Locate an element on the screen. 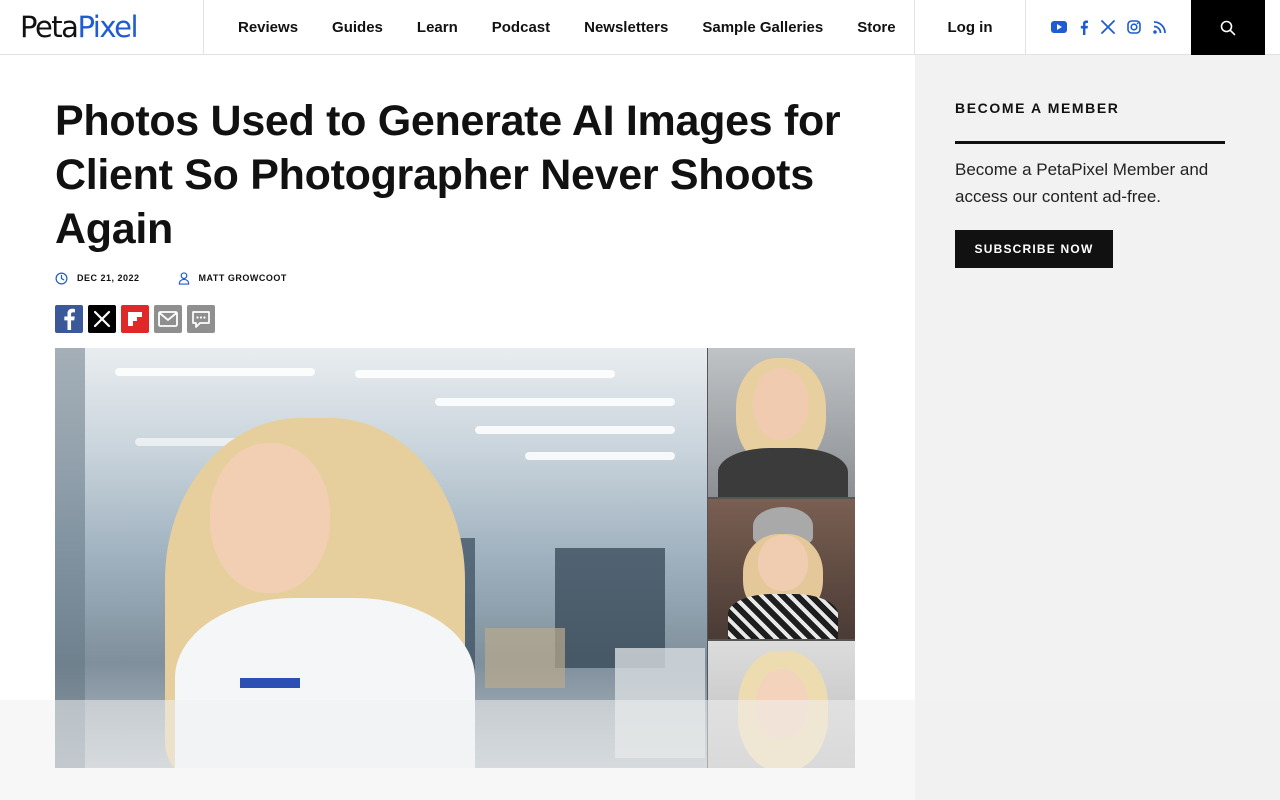 This screenshot has height=800, width=1280. search-button is located at coordinates (1228, 27).